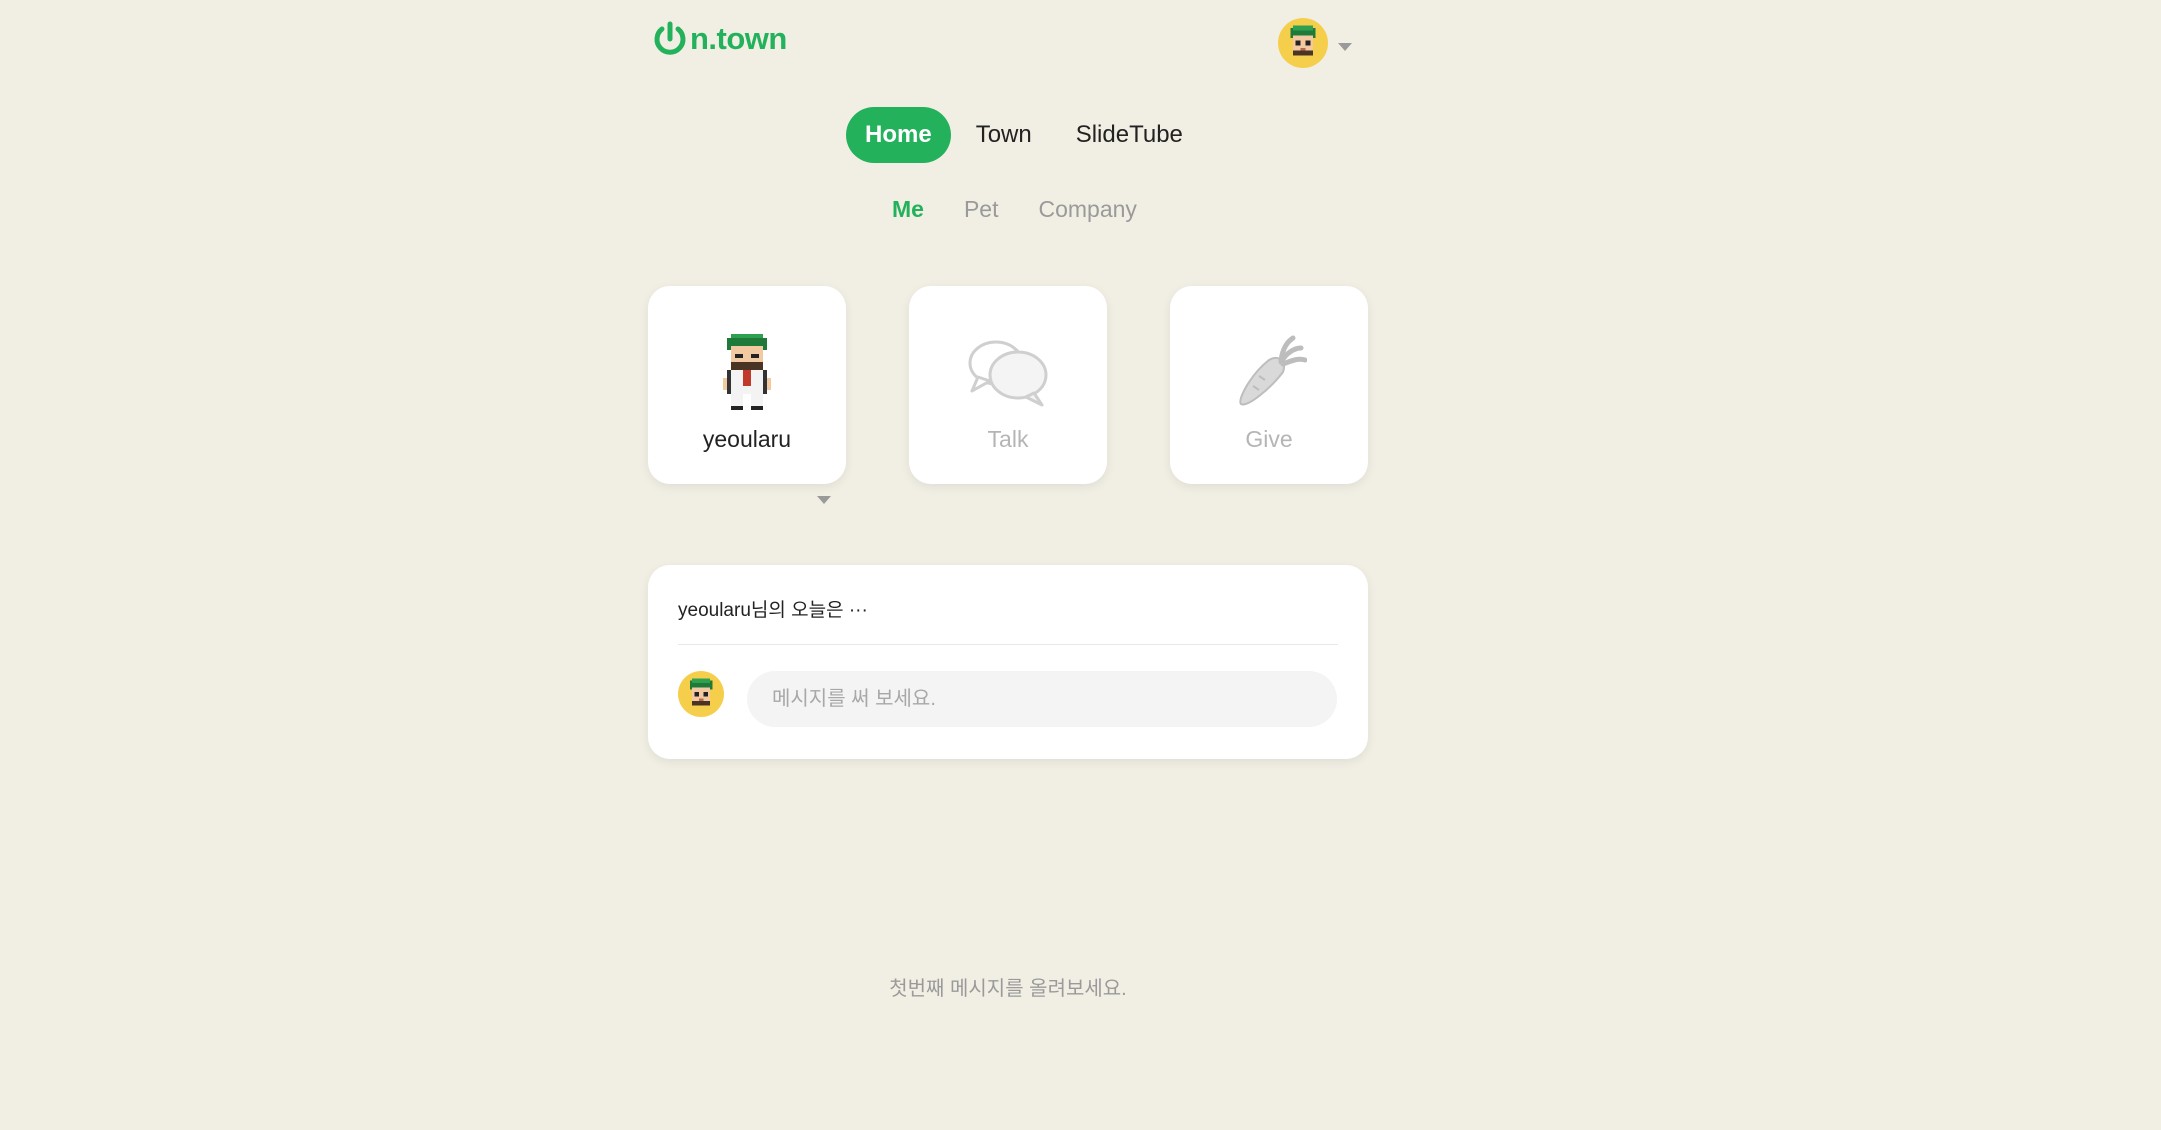 This screenshot has width=2161, height=1130. Describe the element at coordinates (1042, 699) in the screenshot. I see `message-input` at that location.